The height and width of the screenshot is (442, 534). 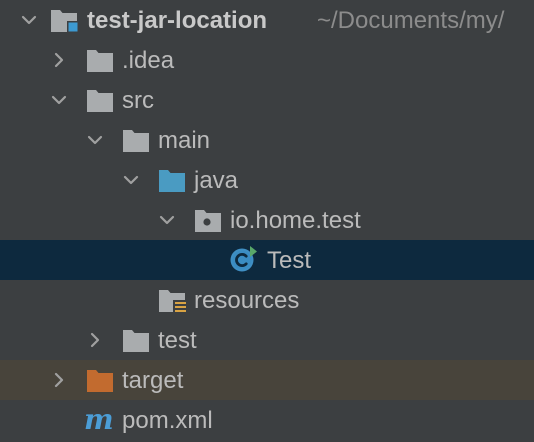 What do you see at coordinates (247, 300) in the screenshot?
I see `resources-folder-label: resources` at bounding box center [247, 300].